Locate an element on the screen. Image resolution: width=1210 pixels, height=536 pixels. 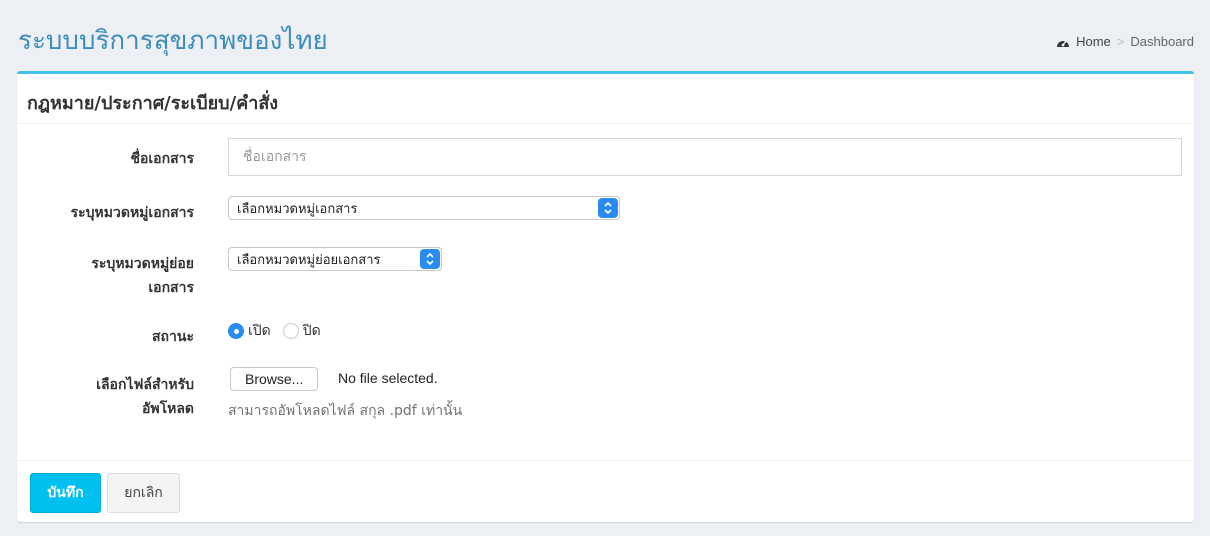
form-title: กฎหมาย/ประกาศ/ระเบียบ/คำสั่ง is located at coordinates (153, 103).